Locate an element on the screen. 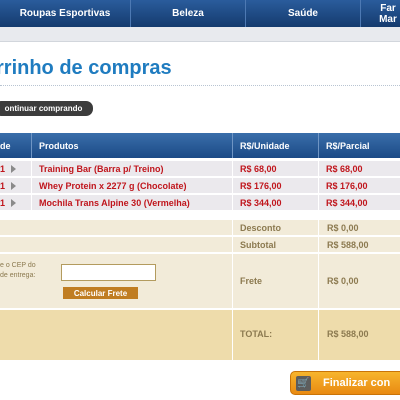 The image size is (400, 400). partial-price: R$ 176,00 is located at coordinates (359, 186).